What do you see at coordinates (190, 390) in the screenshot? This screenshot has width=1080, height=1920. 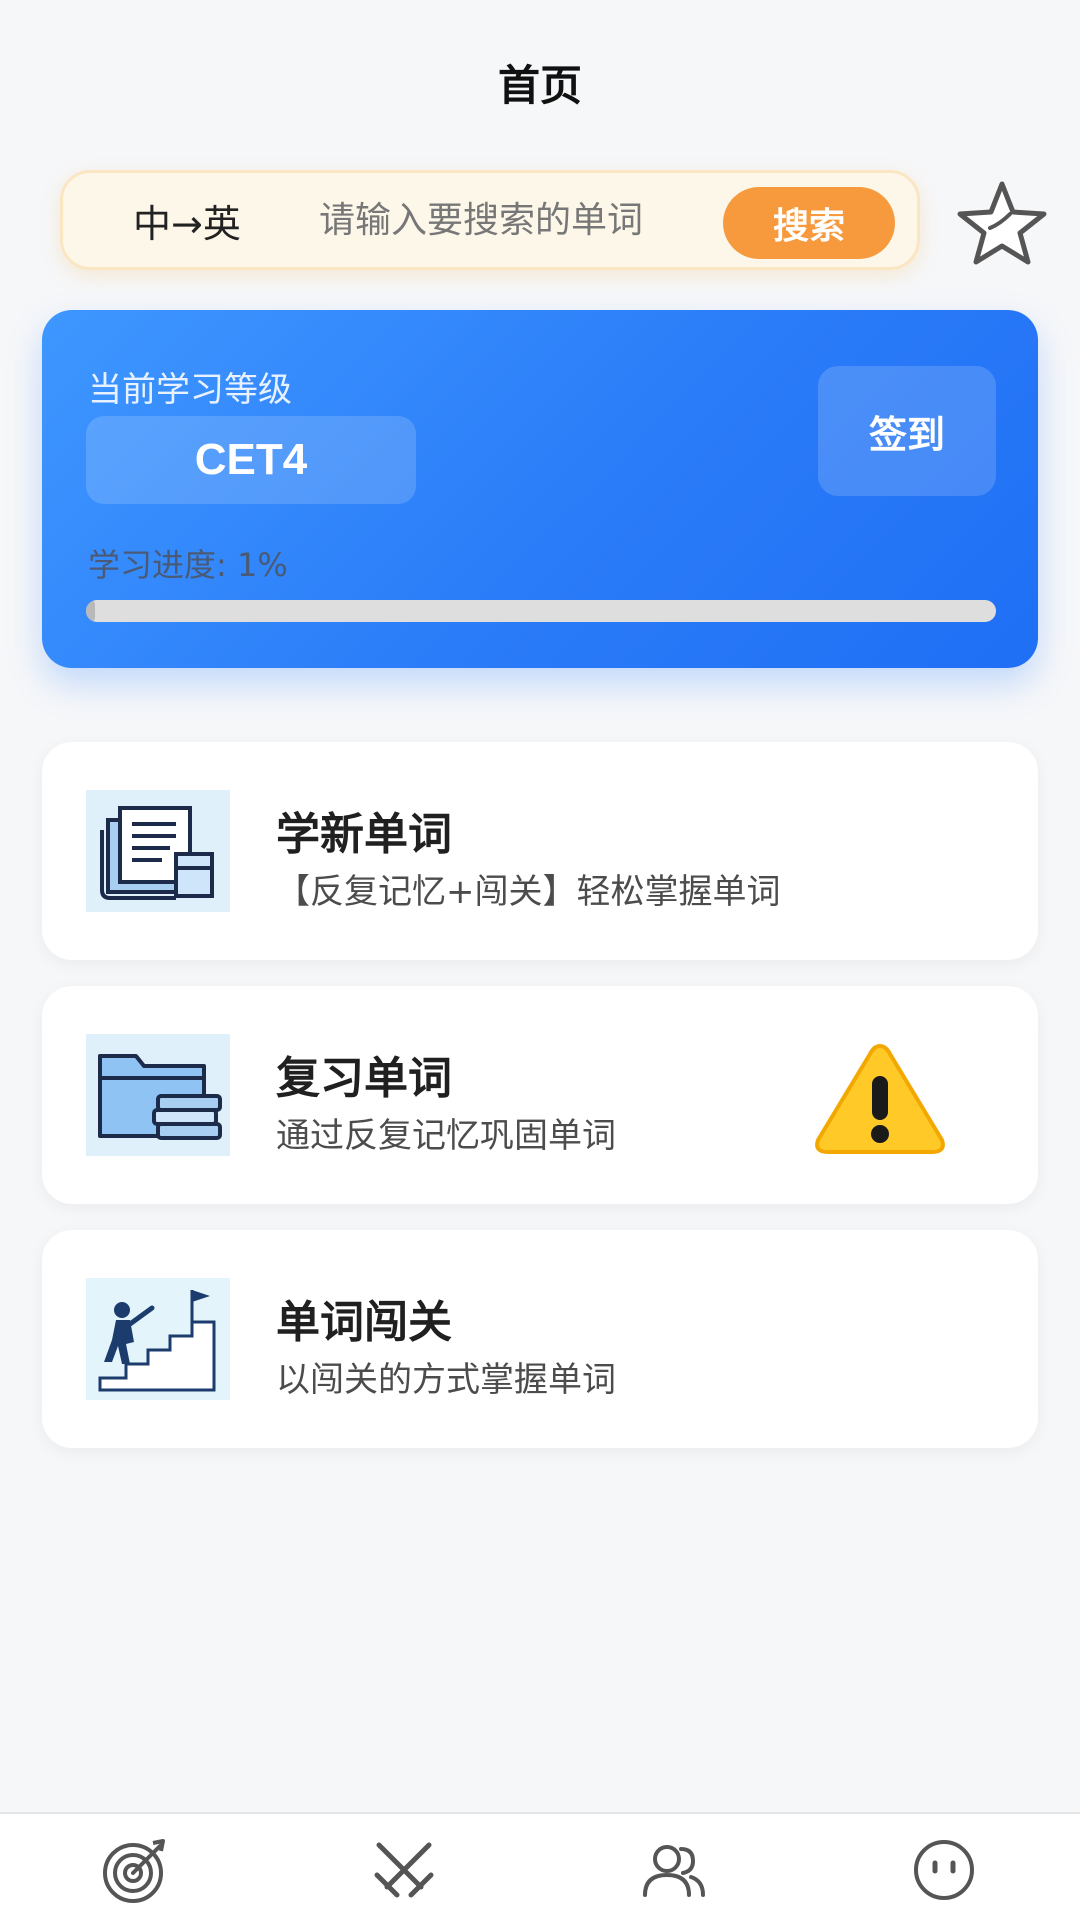 I see `level-label: 当前学习等级` at bounding box center [190, 390].